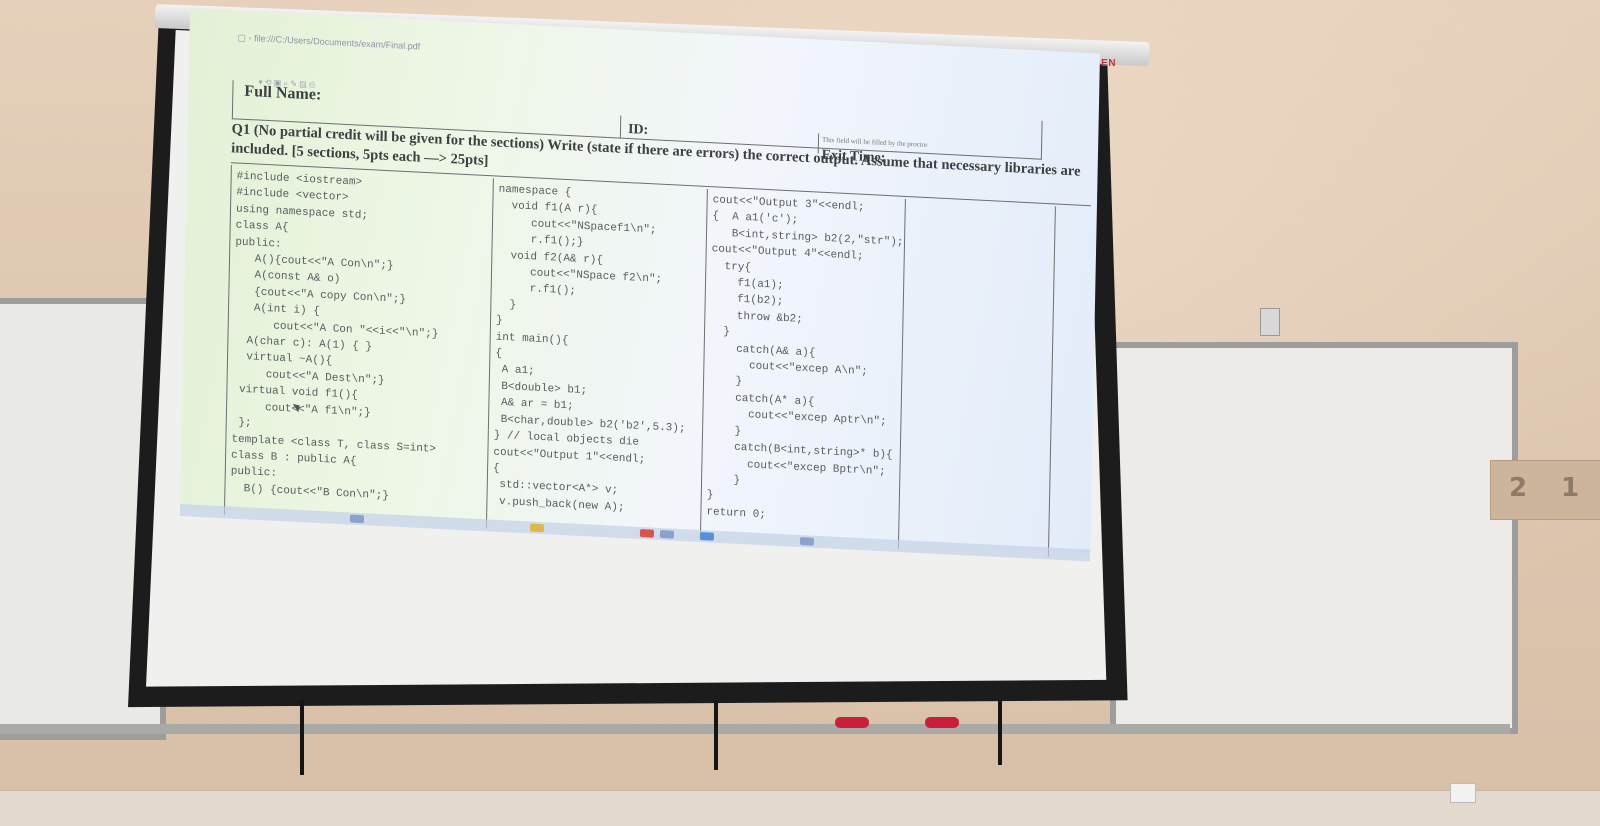 The width and height of the screenshot is (1600, 826). What do you see at coordinates (1314, 538) in the screenshot?
I see `whiteboard-right` at bounding box center [1314, 538].